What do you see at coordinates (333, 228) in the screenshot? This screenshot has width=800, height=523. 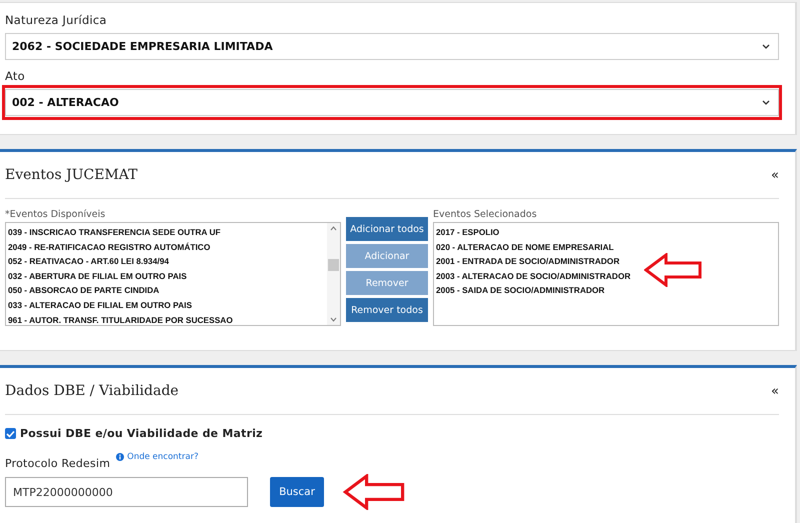 I see `scroll-up-icon` at bounding box center [333, 228].